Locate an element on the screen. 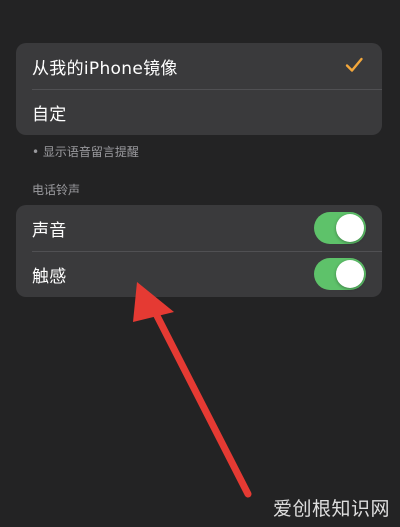 This screenshot has height=527, width=400. watermark-text: 爱创根知识网 is located at coordinates (331, 509).